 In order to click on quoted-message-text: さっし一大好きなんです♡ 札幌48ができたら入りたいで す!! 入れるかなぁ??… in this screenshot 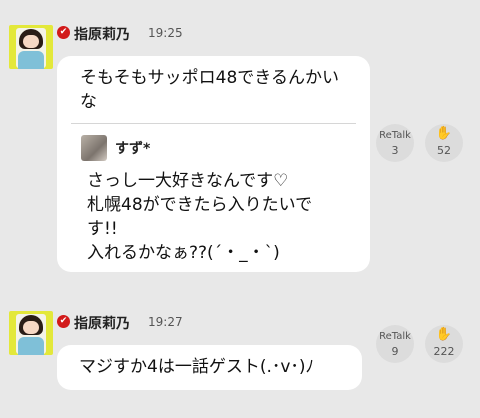, I will do `click(200, 217)`.